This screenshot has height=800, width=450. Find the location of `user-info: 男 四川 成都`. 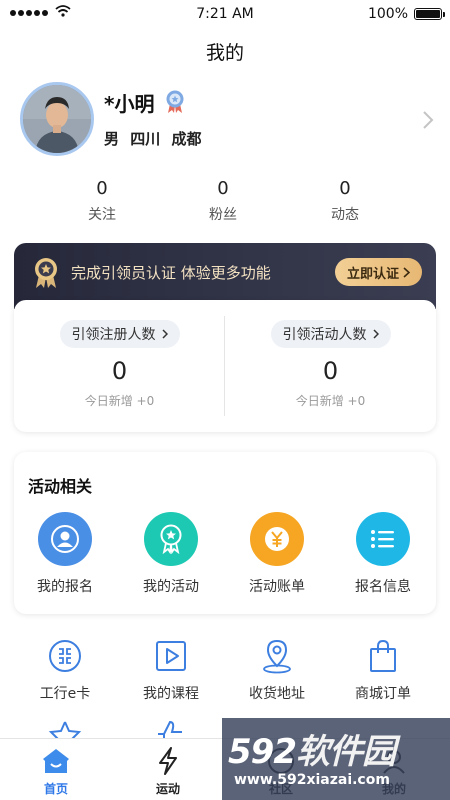

user-info: 男 四川 成都 is located at coordinates (152, 138).